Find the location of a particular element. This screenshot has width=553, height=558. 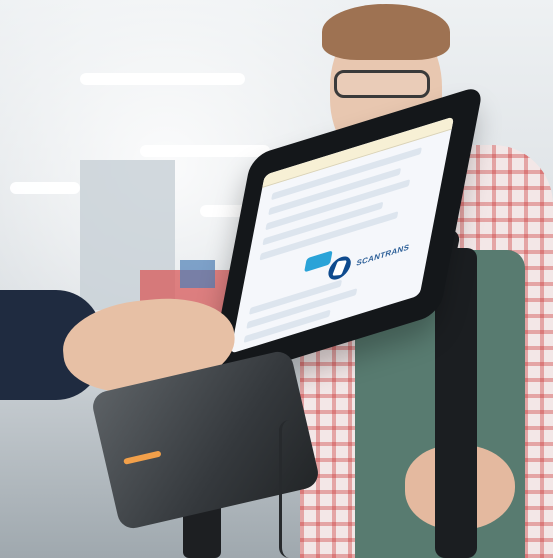

brand-text: SCANTRANS is located at coordinates (383, 255).